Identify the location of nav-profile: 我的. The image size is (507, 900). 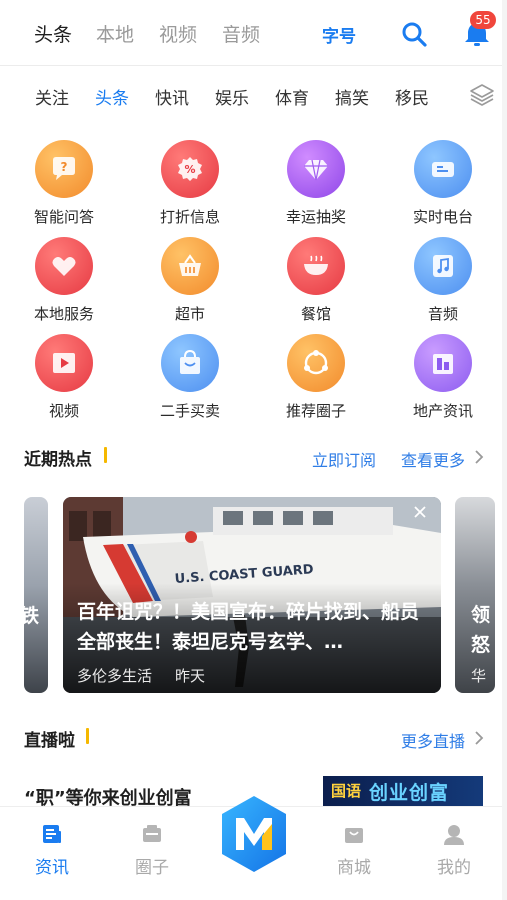
(454, 847).